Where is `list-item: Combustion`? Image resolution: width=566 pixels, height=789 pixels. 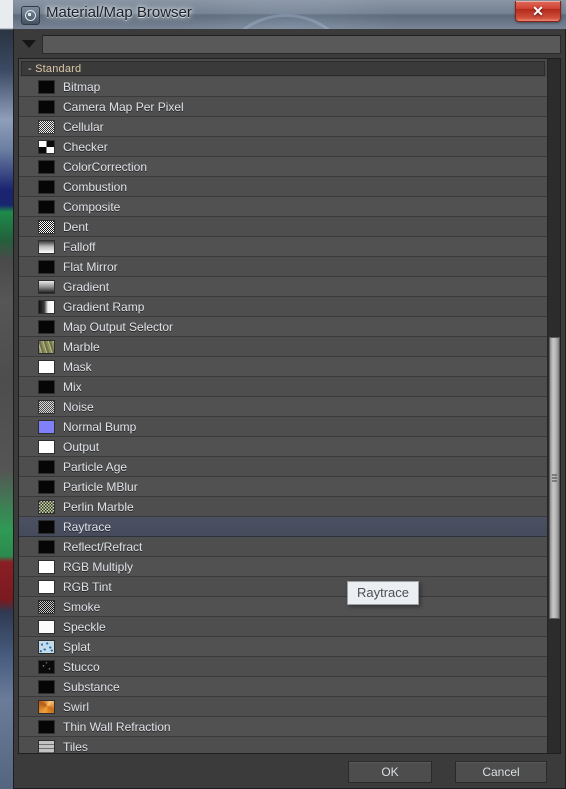
list-item: Combustion is located at coordinates (283, 187).